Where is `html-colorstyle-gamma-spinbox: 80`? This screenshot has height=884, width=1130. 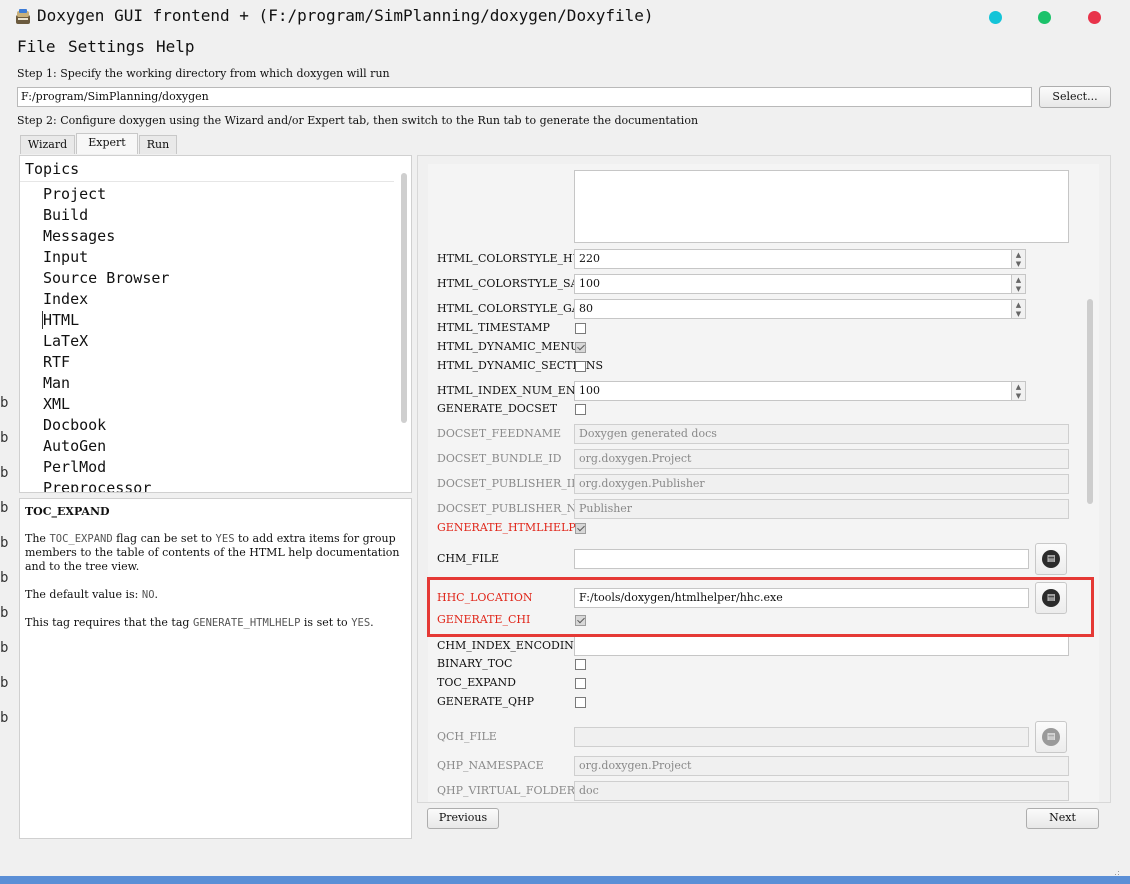 html-colorstyle-gamma-spinbox: 80 is located at coordinates (793, 309).